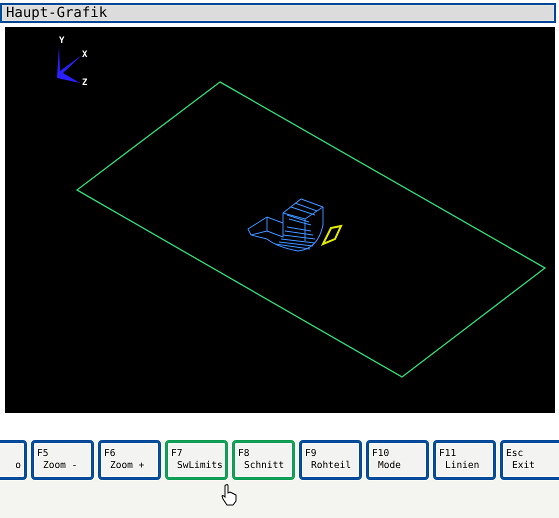 This screenshot has width=559, height=518. Describe the element at coordinates (229, 495) in the screenshot. I see `hand-cursor-icon` at that location.